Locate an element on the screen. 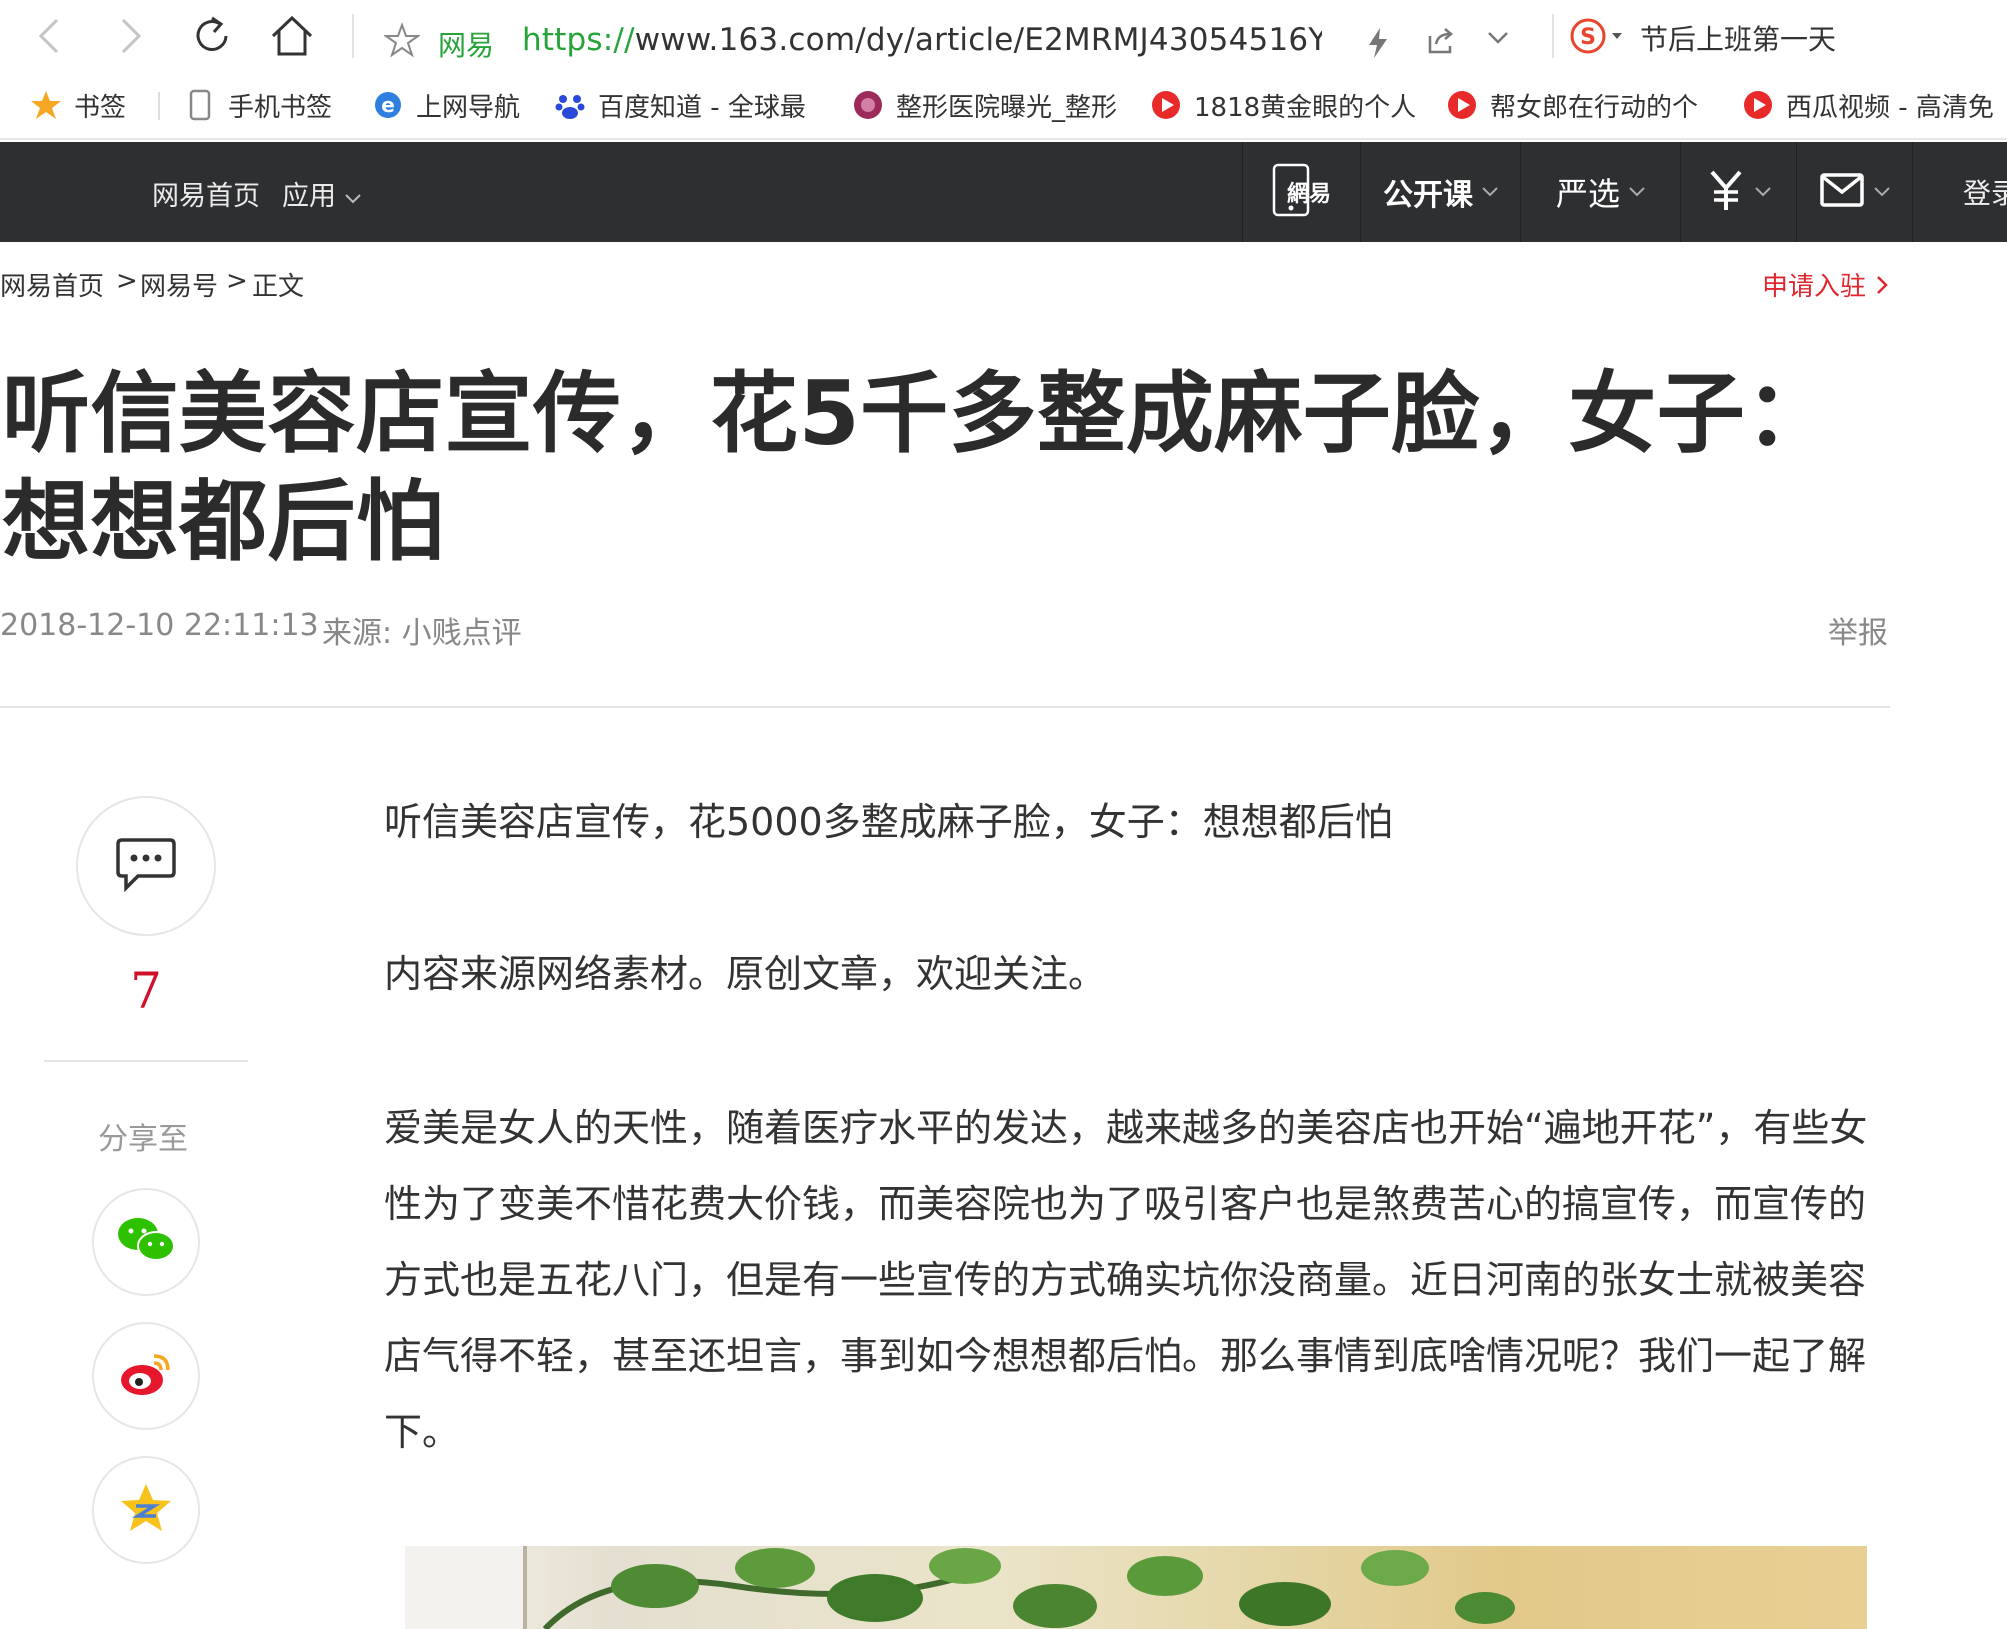  apps-label: 应用 is located at coordinates (309, 196).